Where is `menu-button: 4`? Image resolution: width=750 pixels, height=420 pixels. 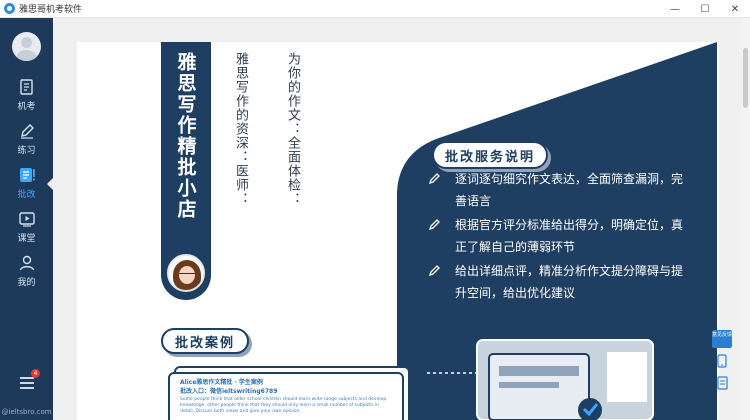 menu-button: 4 is located at coordinates (28, 379).